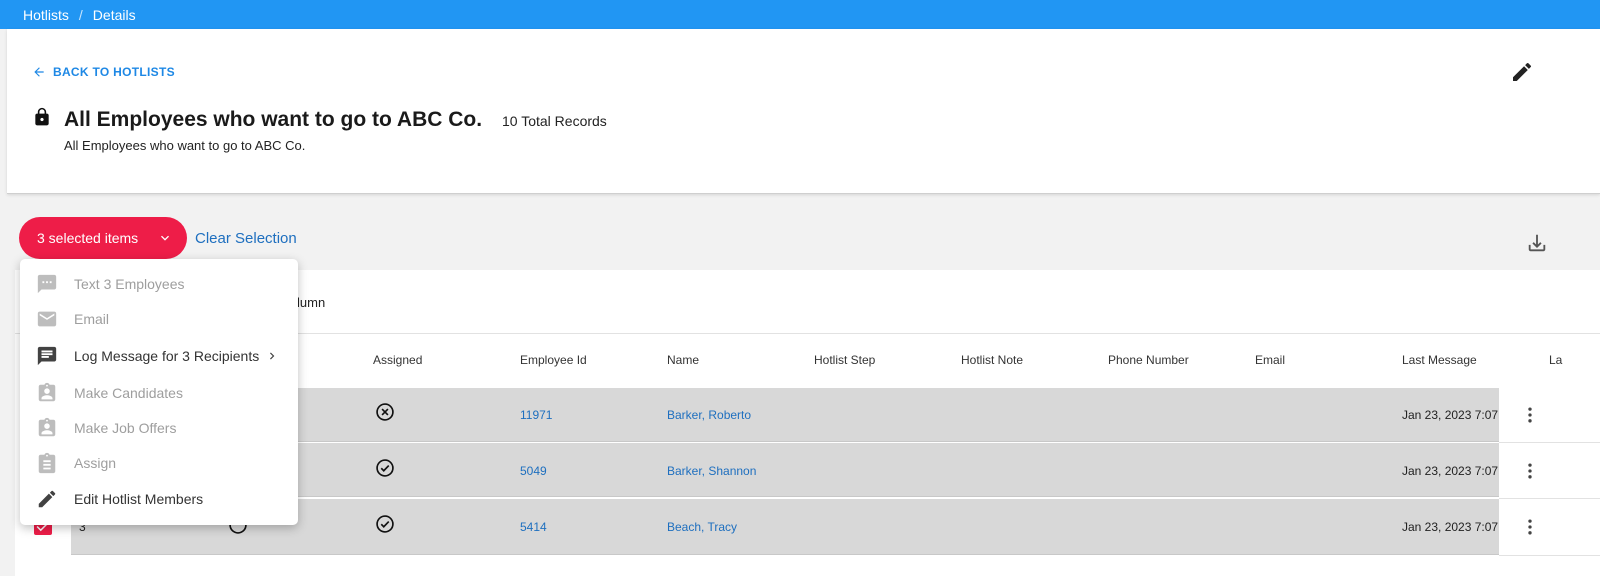  Describe the element at coordinates (311, 302) in the screenshot. I see `columns-button: lumn` at that location.